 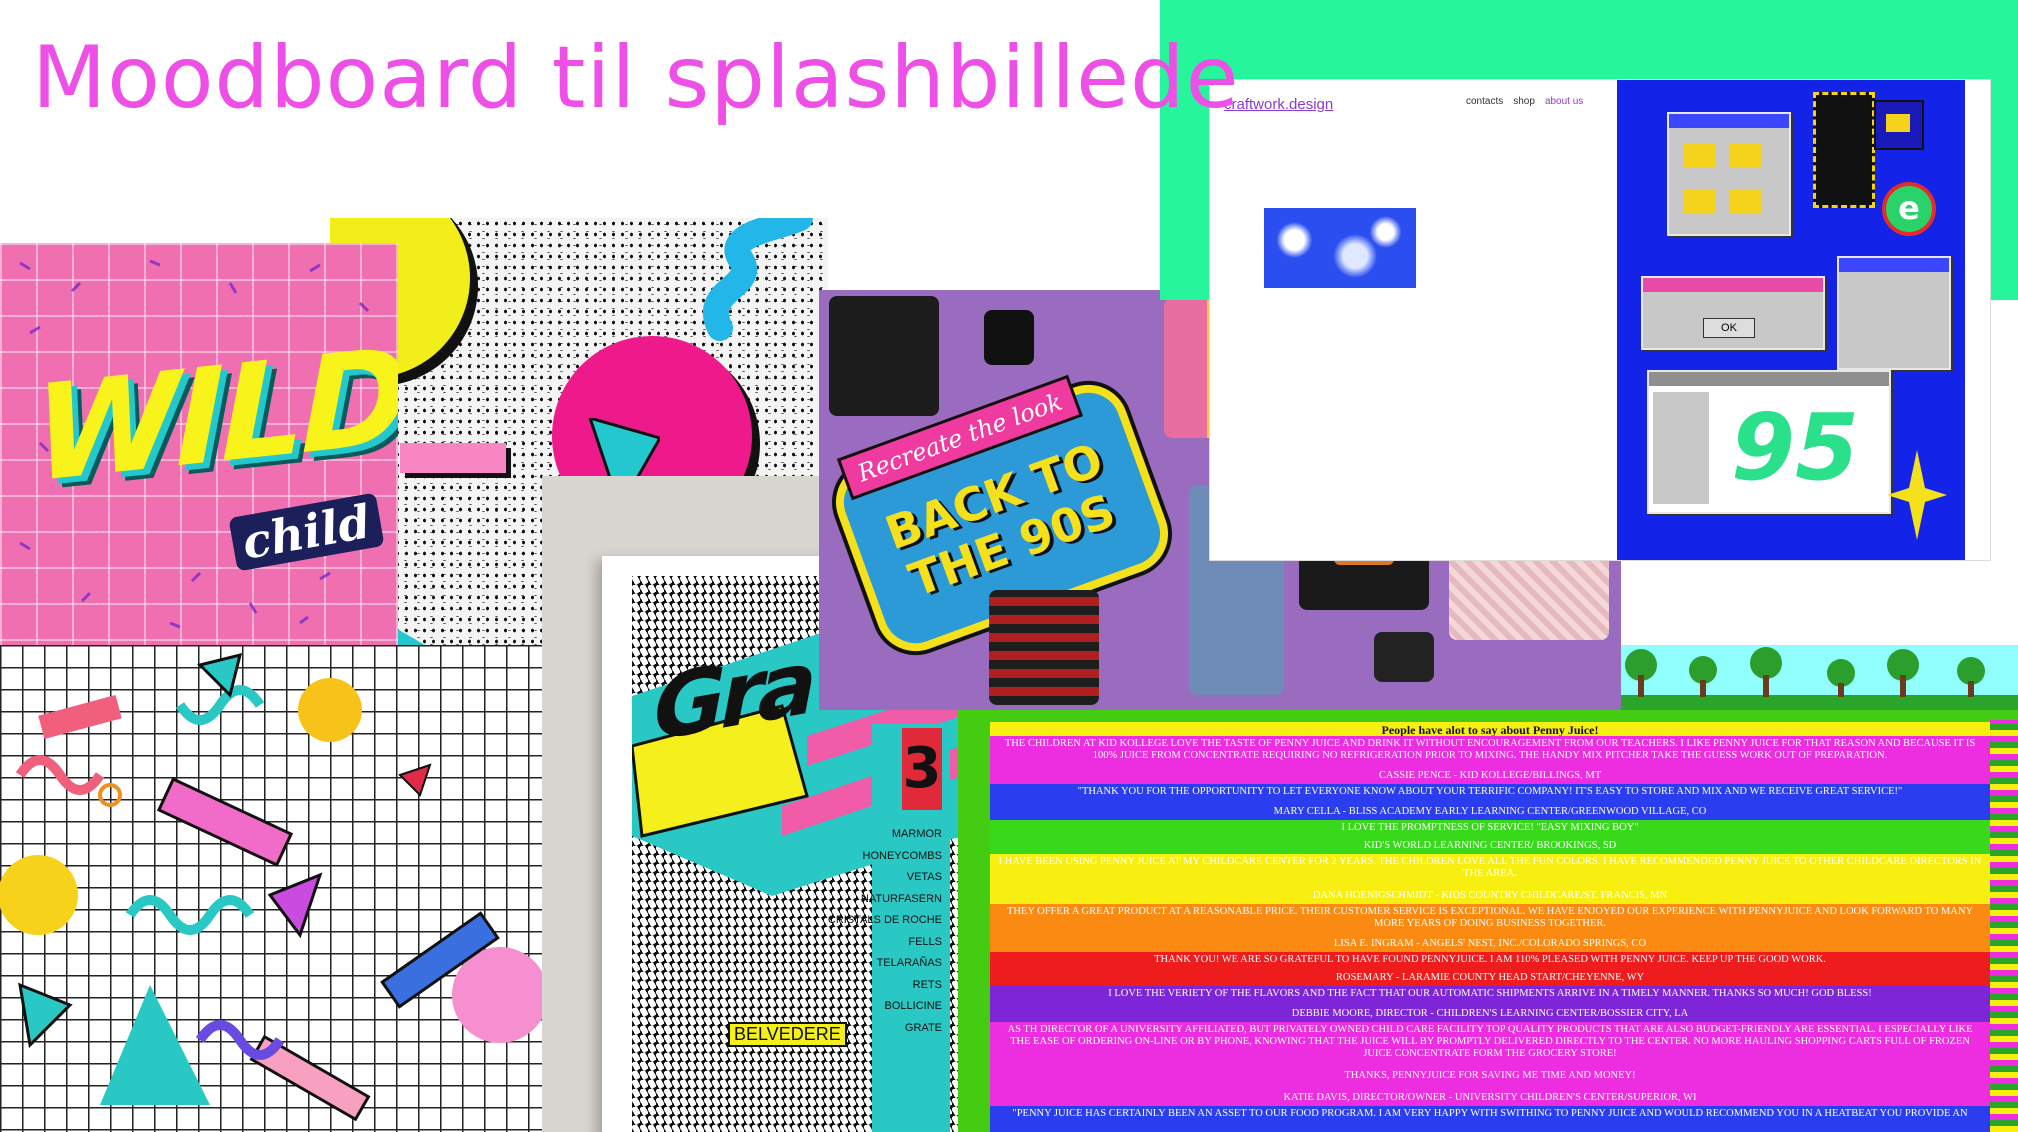 I want to click on minesweeper-window, so click(x=1894, y=313).